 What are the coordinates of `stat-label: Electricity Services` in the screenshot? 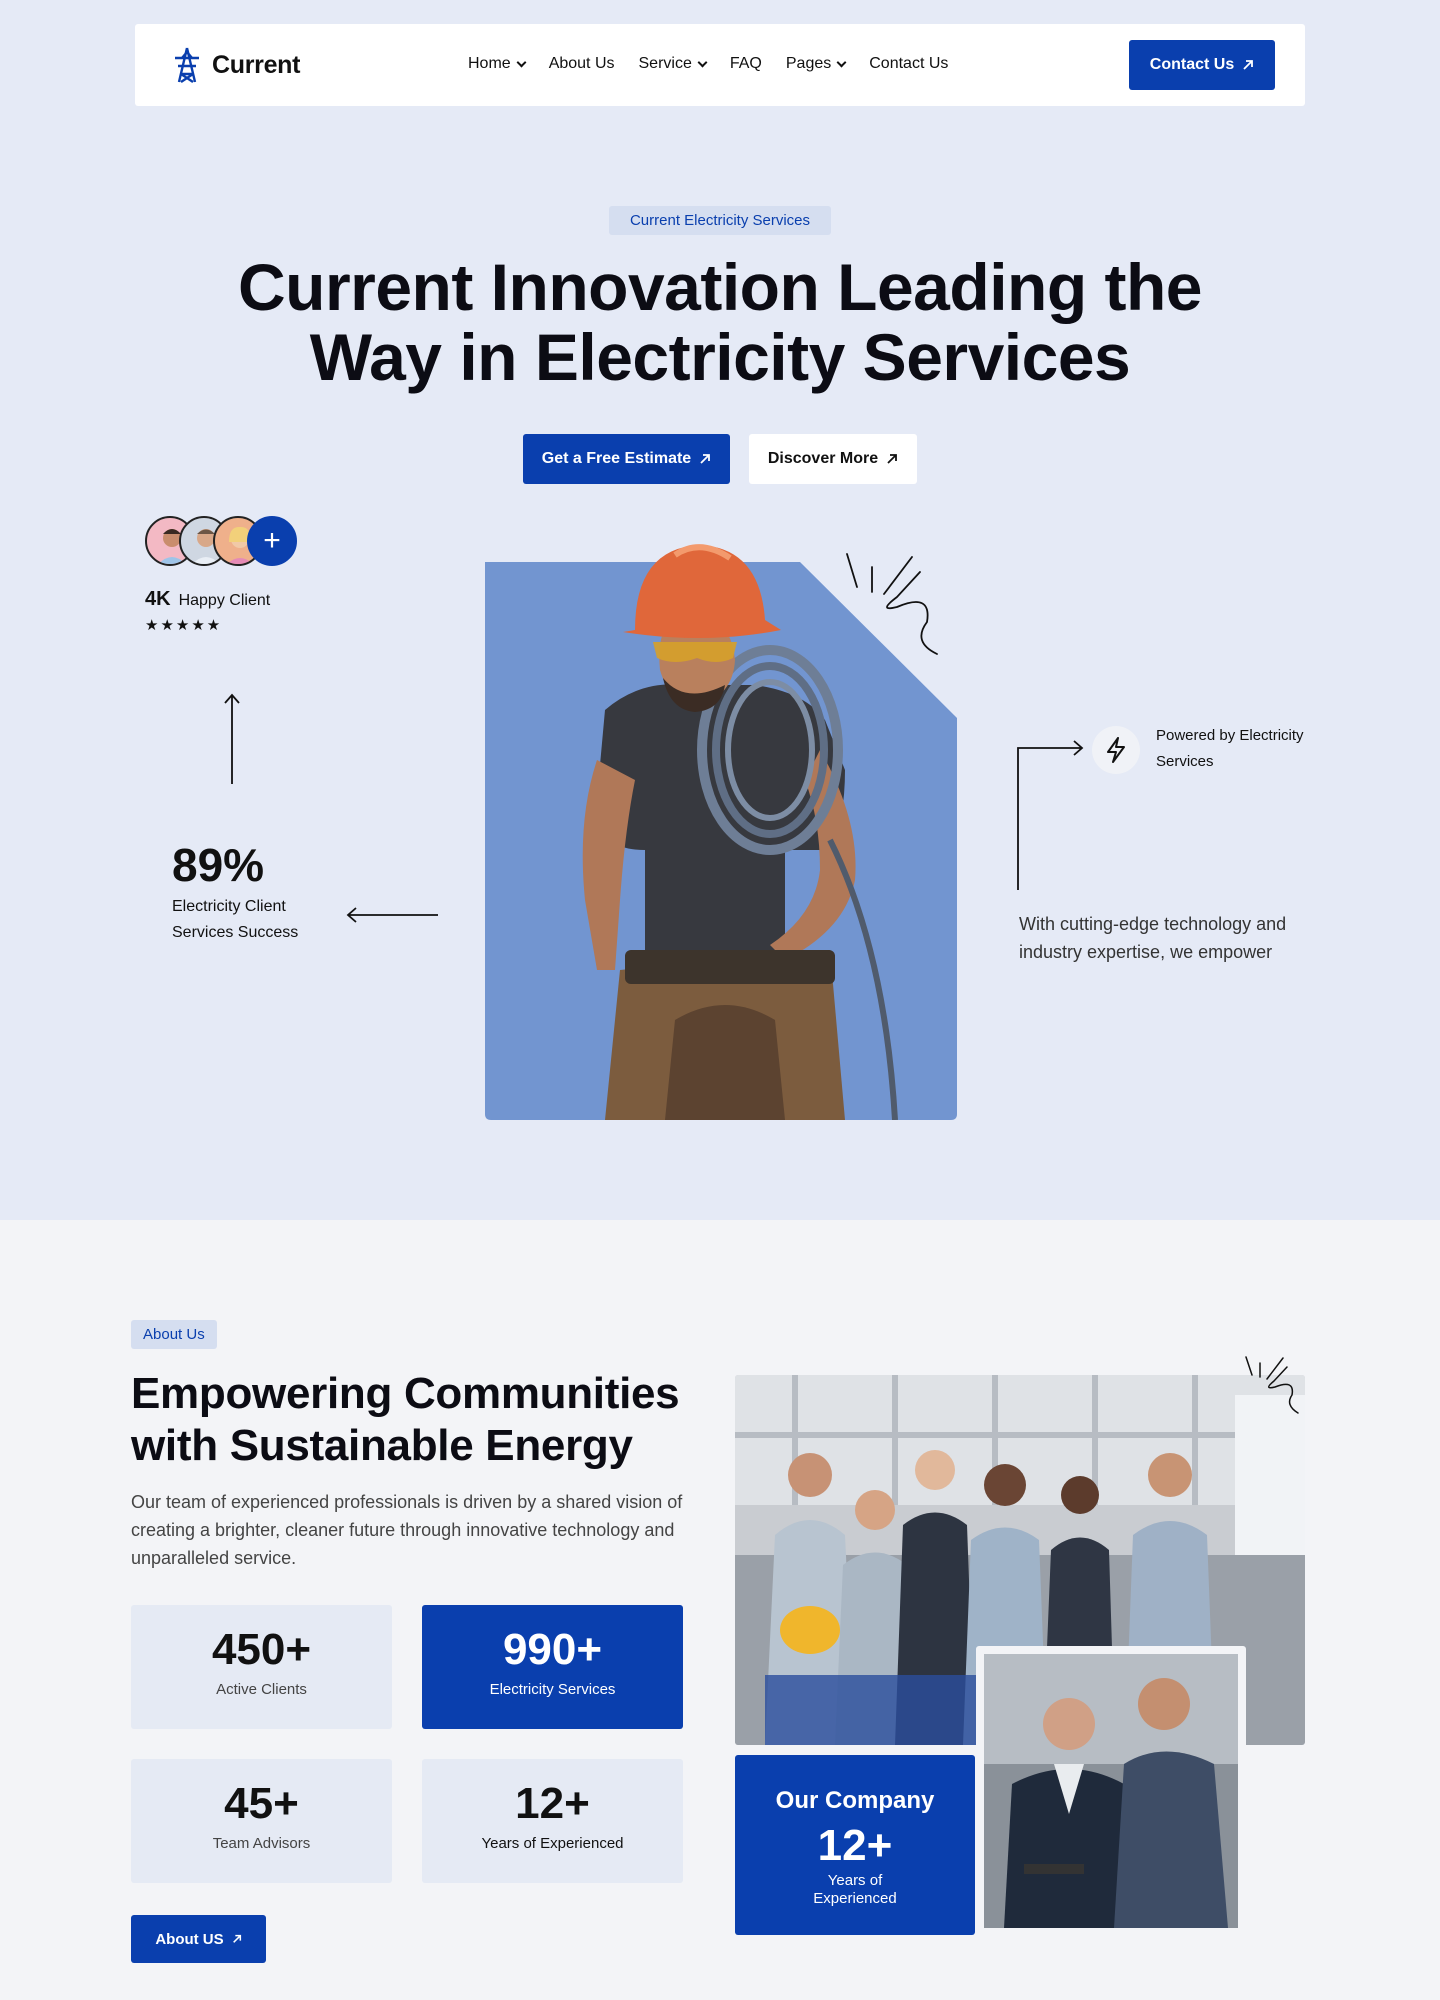 It's located at (552, 1689).